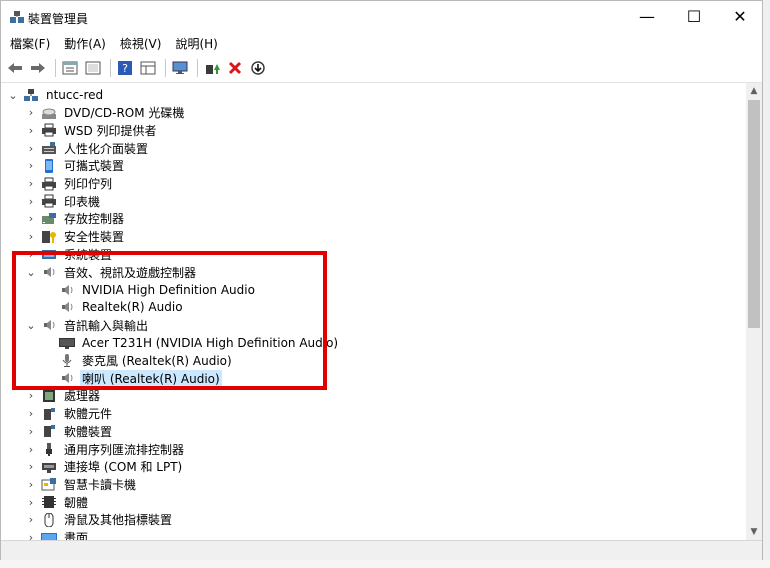 The image size is (770, 568). Describe the element at coordinates (63, 201) in the screenshot. I see `tree-node: › 印表機` at that location.